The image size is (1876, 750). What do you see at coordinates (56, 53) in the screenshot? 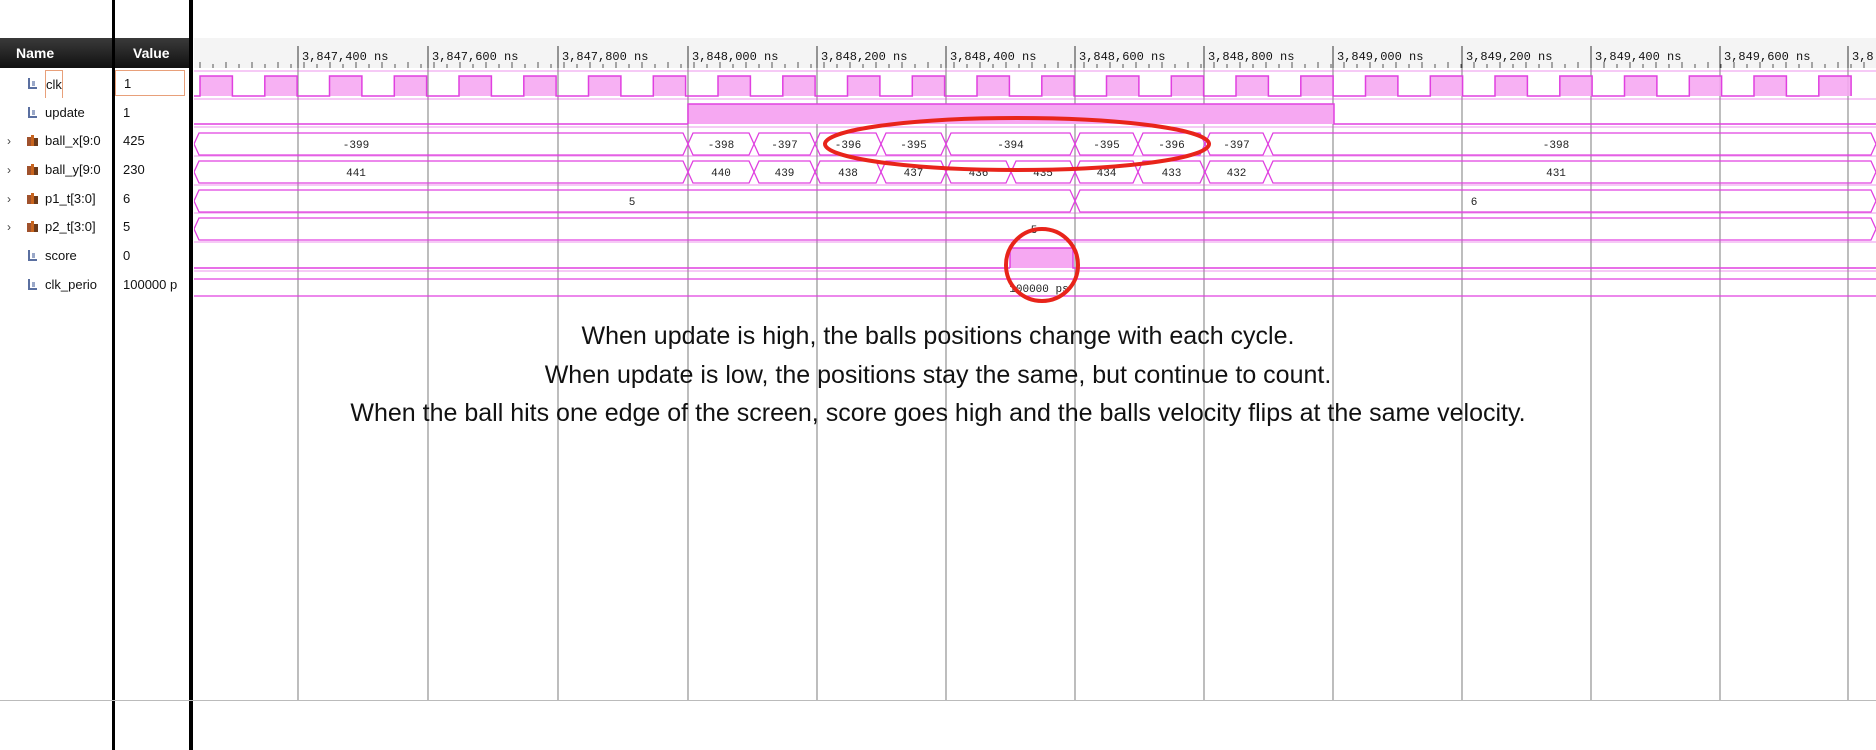
I see `name-column-header: Name` at bounding box center [56, 53].